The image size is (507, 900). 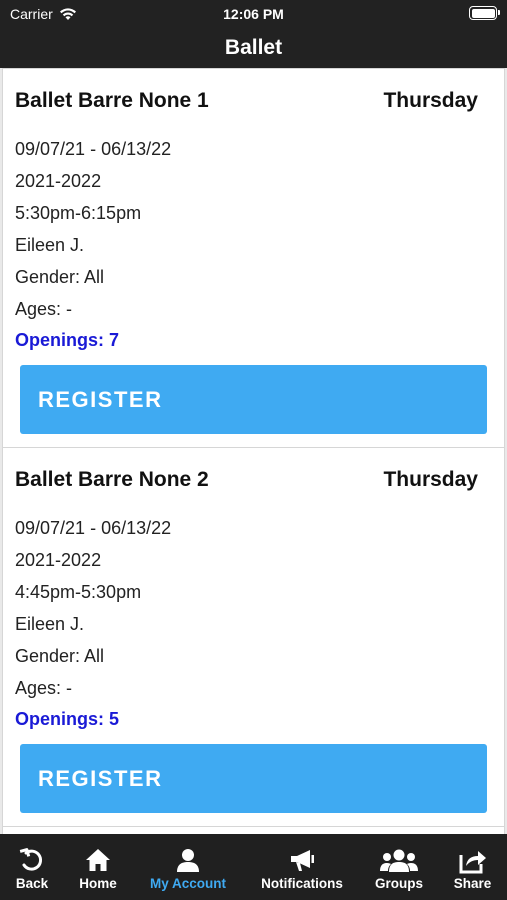 What do you see at coordinates (112, 100) in the screenshot?
I see `class-name: Ballet Barre None 1` at bounding box center [112, 100].